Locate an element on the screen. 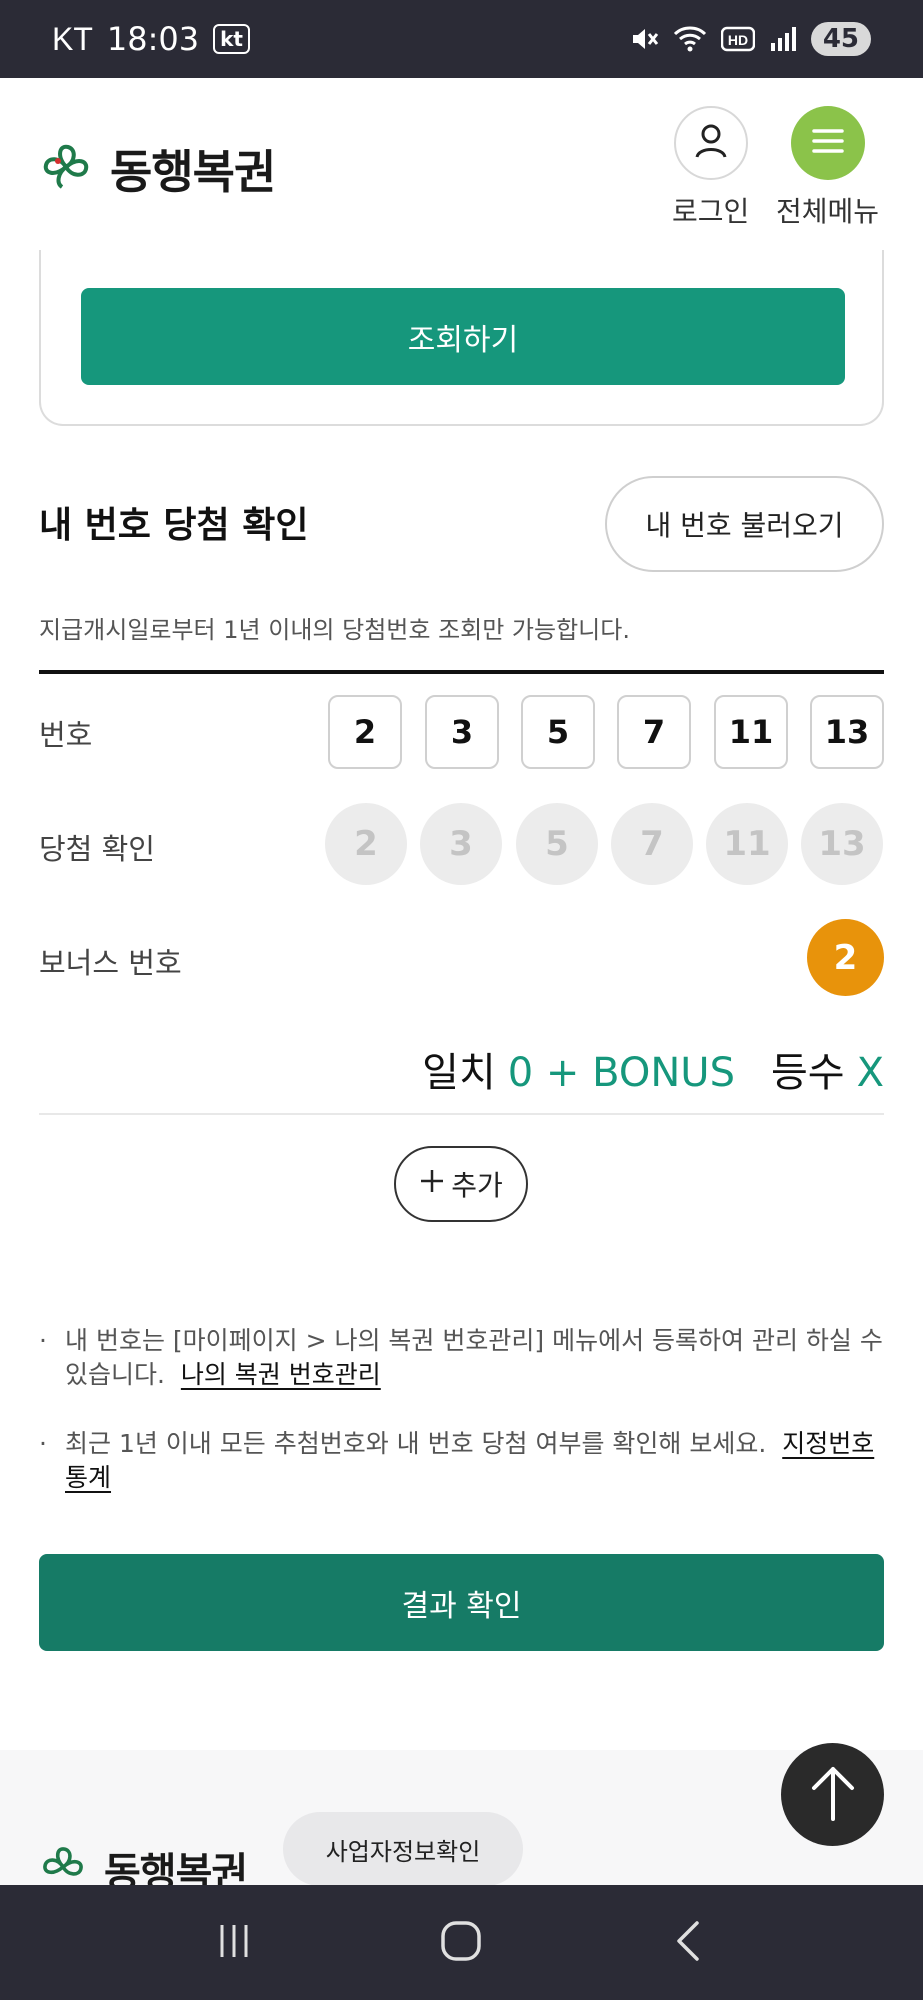 The width and height of the screenshot is (923, 2000). logo: 동행복권 is located at coordinates (157, 169).